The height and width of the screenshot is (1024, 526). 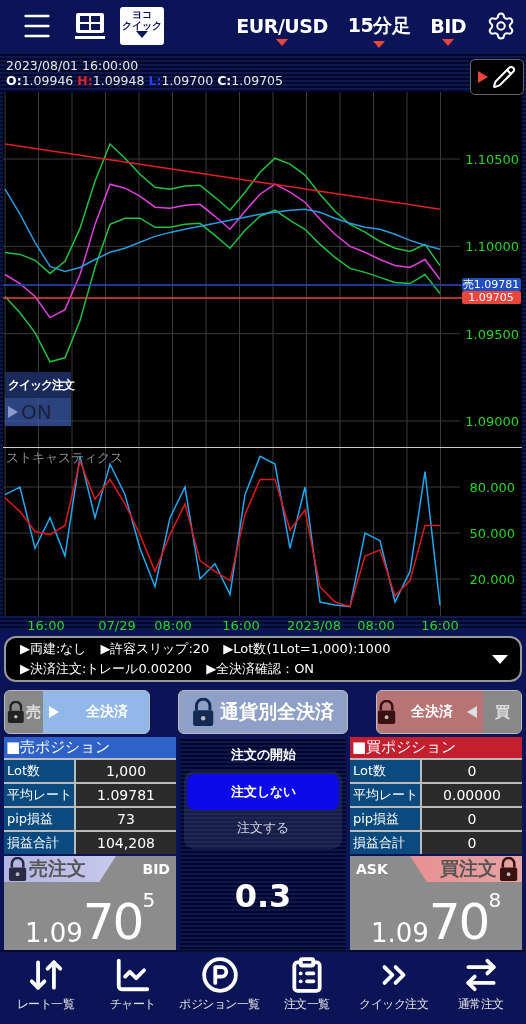 What do you see at coordinates (118, 80) in the screenshot?
I see `ohlc-value: 1.09948` at bounding box center [118, 80].